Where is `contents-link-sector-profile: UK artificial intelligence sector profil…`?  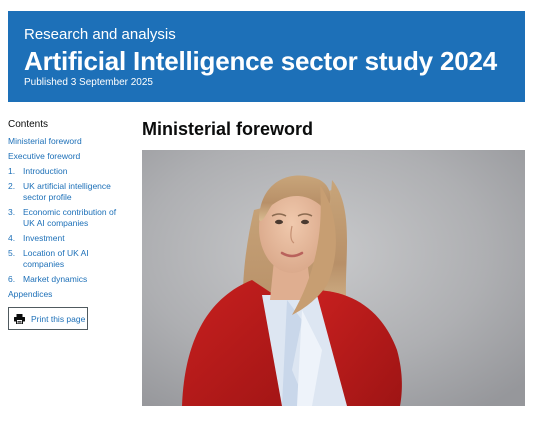 contents-link-sector-profile: UK artificial intelligence sector profil… is located at coordinates (75, 192).